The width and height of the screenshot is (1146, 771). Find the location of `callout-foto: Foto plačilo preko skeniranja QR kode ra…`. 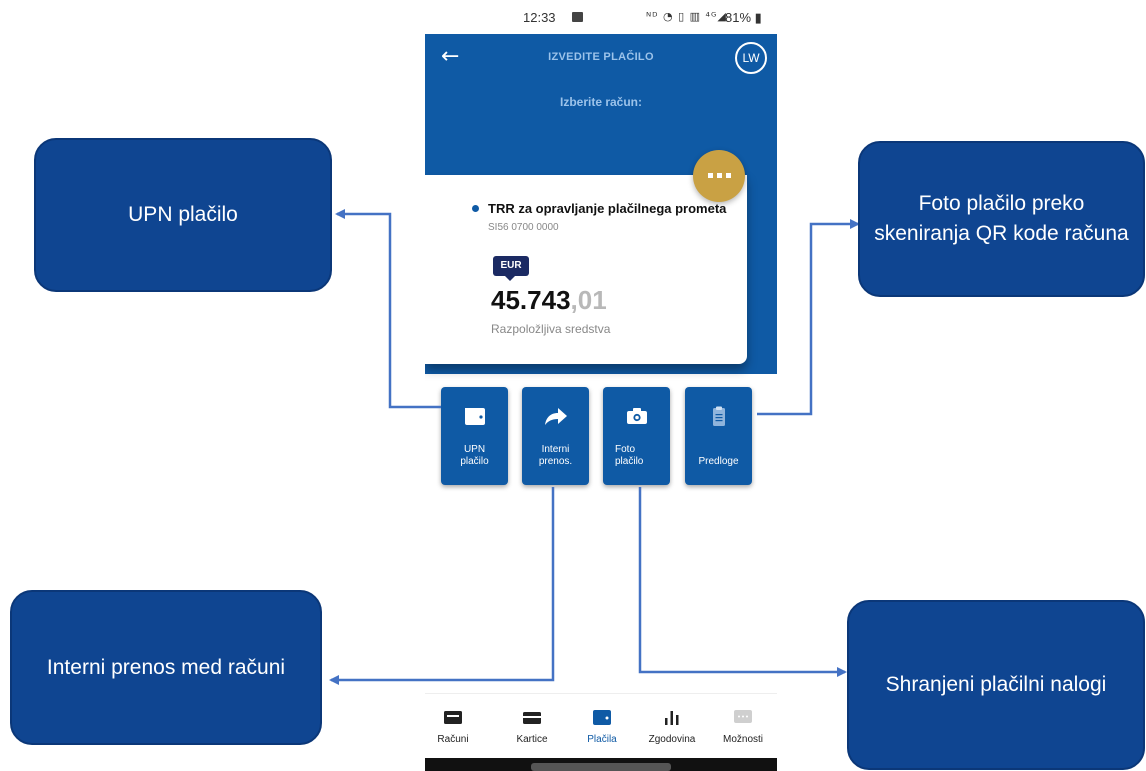

callout-foto: Foto plačilo preko skeniranja QR kode ra… is located at coordinates (1001, 219).